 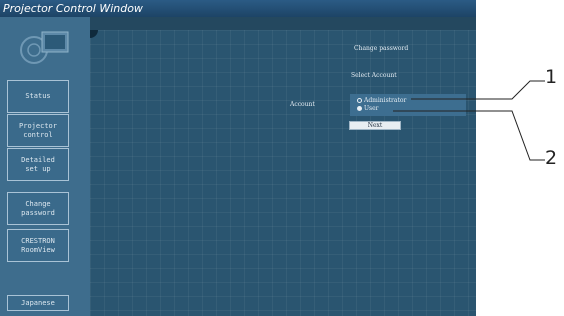 I want to click on callout-1: 1, so click(x=551, y=77).